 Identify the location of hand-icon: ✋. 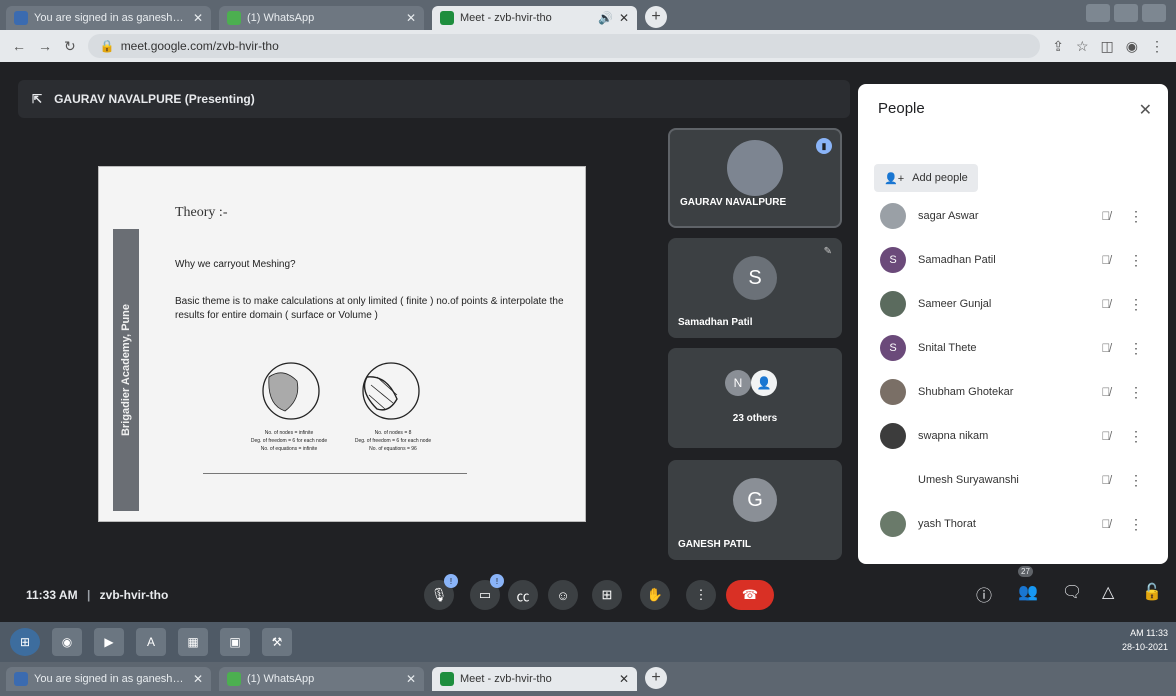
(655, 594).